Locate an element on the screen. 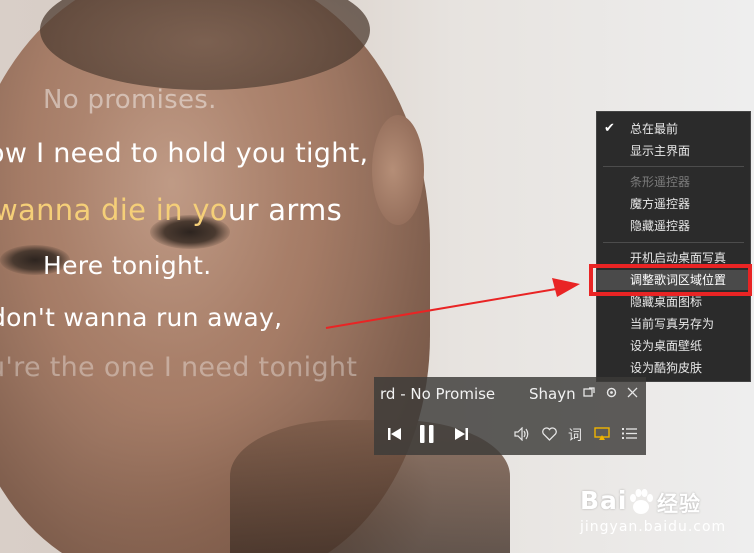 The width and height of the screenshot is (754, 553). menu-item-set-wallpaper: 设为桌面壁纸 is located at coordinates (673, 346).